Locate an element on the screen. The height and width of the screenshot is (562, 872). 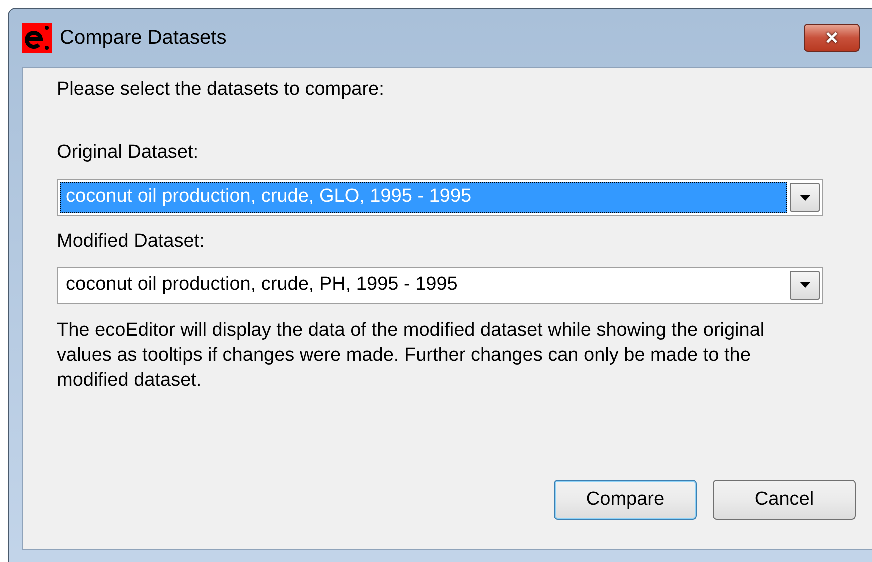
compare-button: Compare is located at coordinates (625, 500).